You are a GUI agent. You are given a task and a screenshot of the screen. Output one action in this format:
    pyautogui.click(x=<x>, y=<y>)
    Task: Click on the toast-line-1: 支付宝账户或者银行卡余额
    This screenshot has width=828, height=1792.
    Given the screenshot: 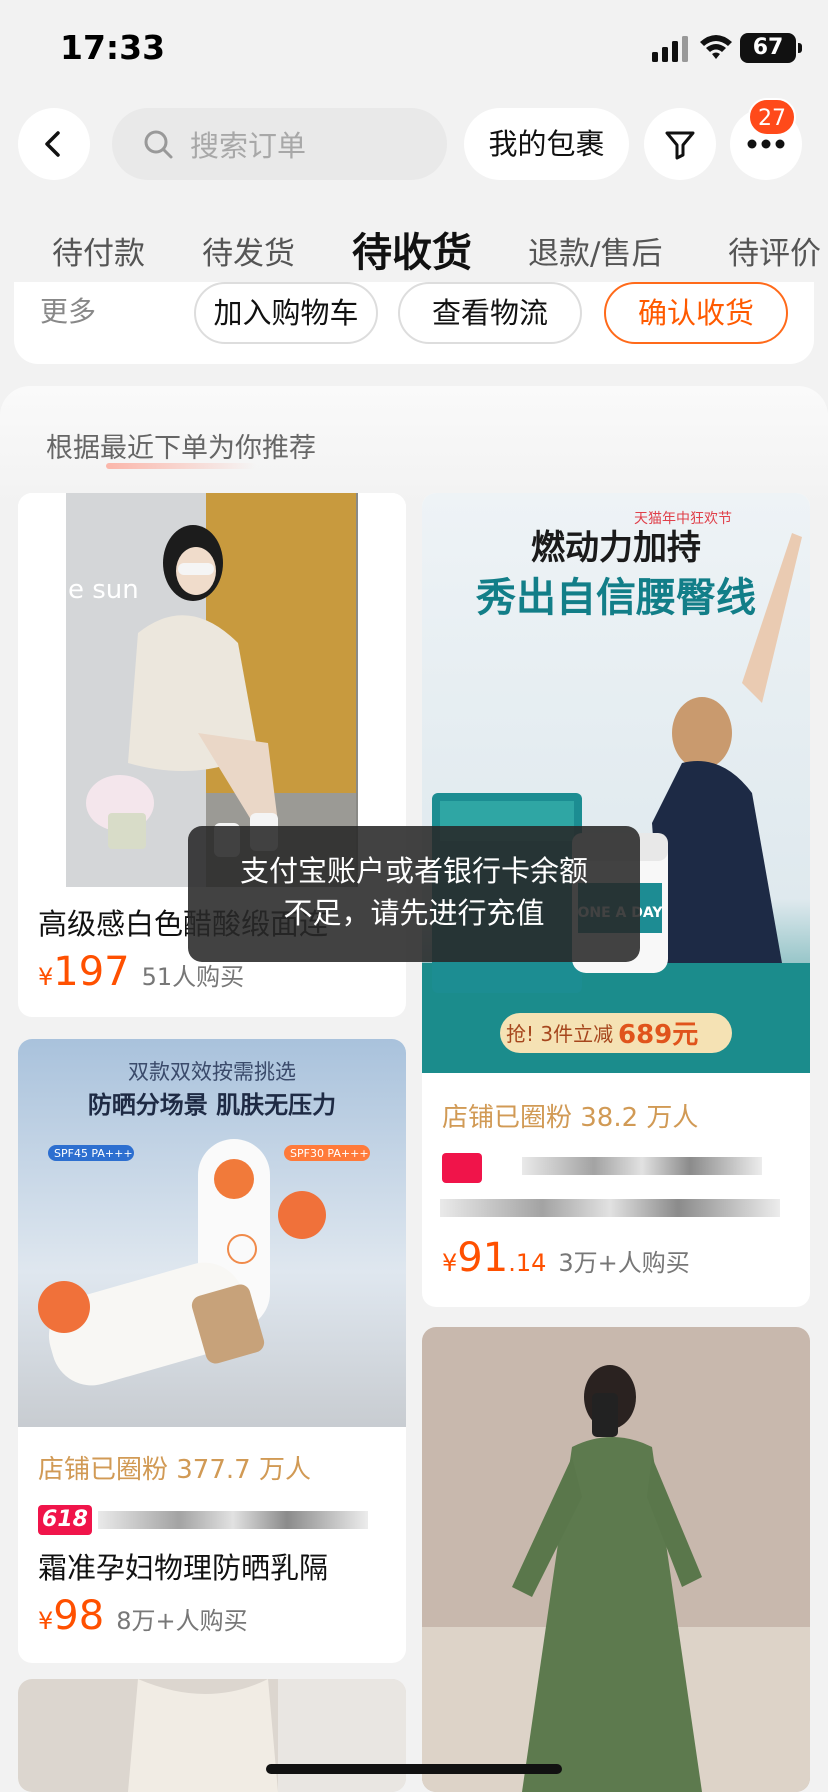 What is the action you would take?
    pyautogui.click(x=413, y=871)
    